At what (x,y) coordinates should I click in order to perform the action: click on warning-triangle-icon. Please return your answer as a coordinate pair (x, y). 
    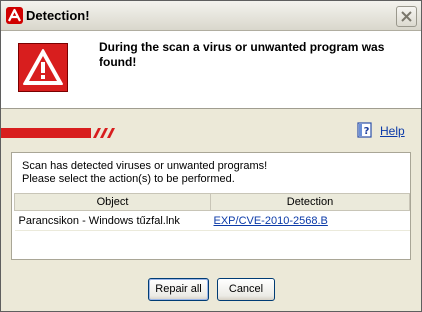
    Looking at the image, I should click on (43, 67).